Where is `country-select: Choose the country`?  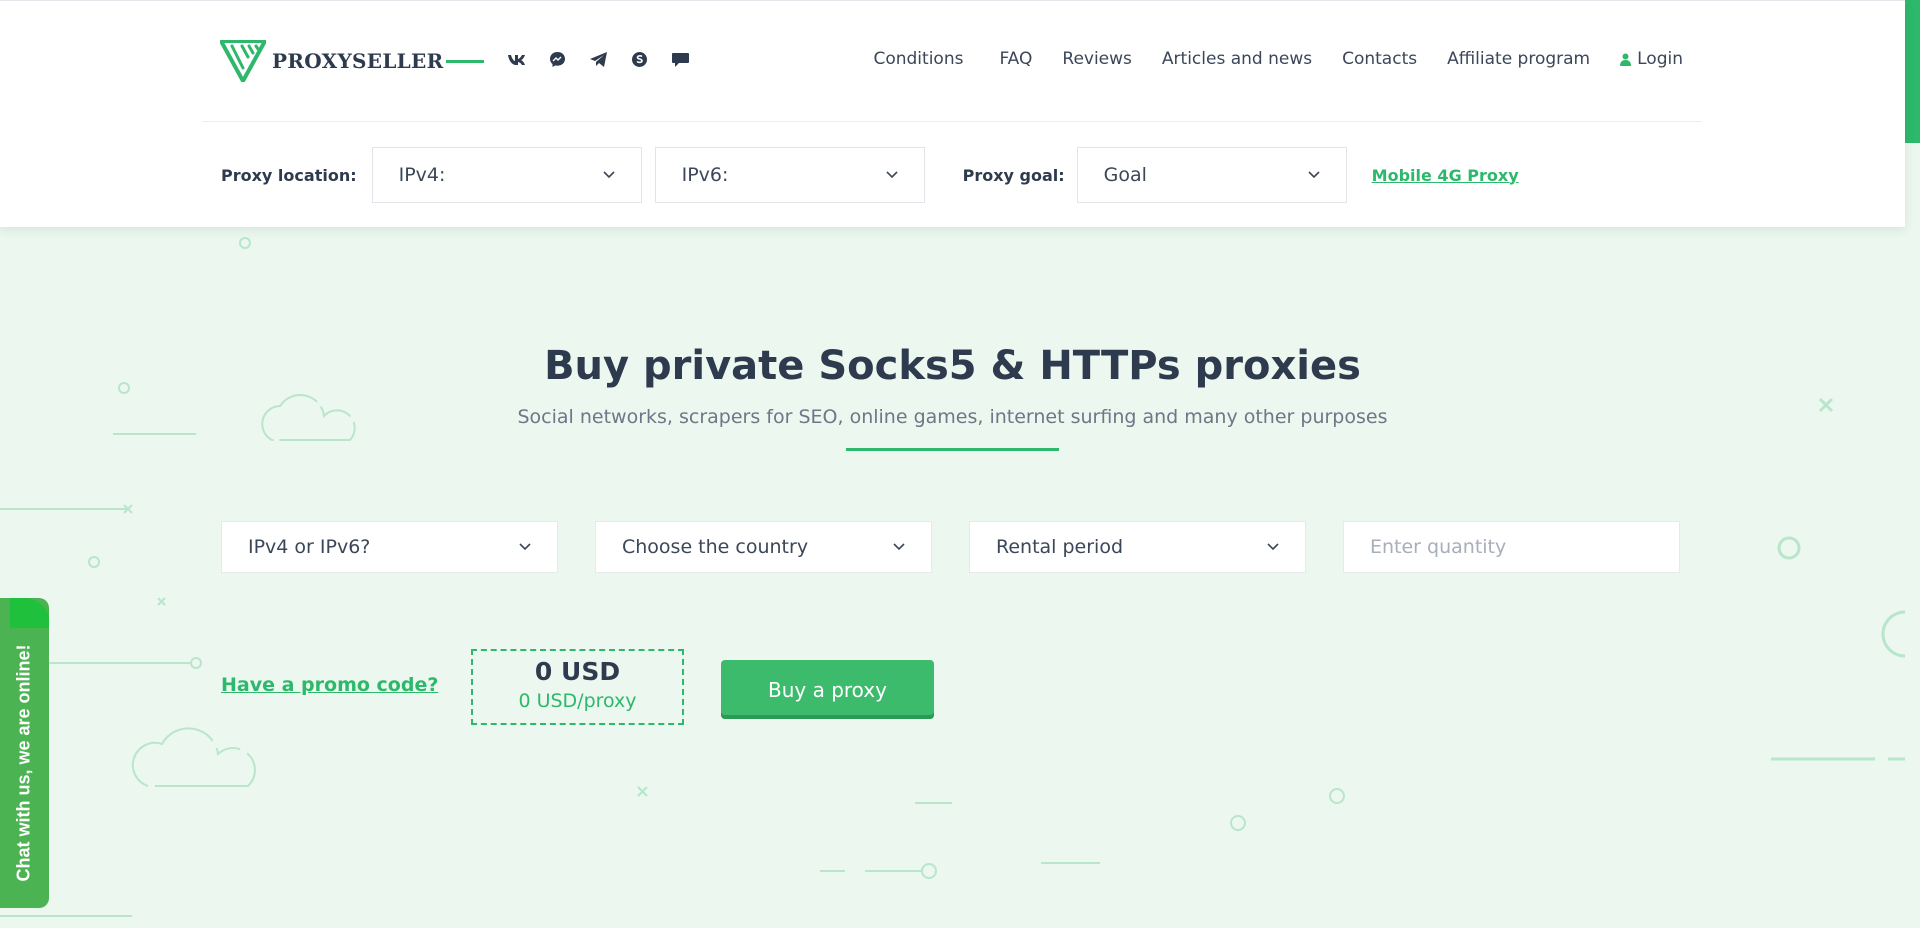 country-select: Choose the country is located at coordinates (763, 547).